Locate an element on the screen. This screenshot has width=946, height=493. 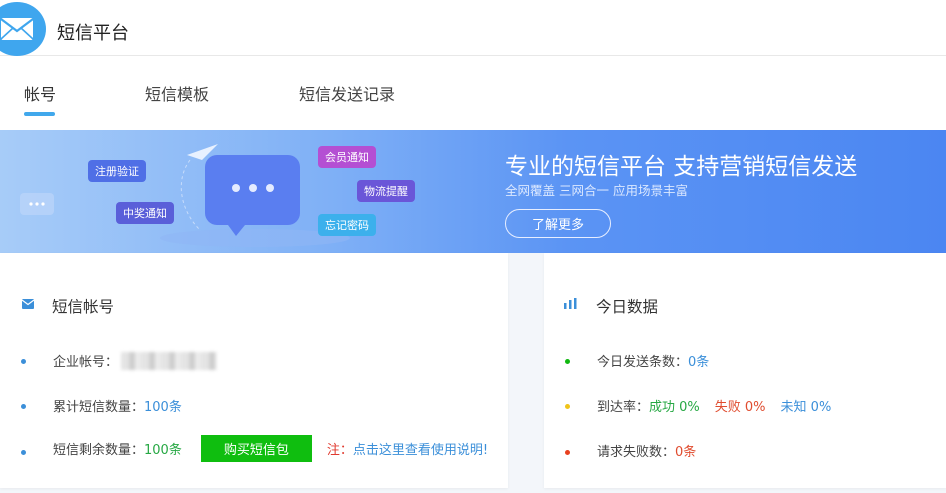
tab-account: 帐号 is located at coordinates (40, 93).